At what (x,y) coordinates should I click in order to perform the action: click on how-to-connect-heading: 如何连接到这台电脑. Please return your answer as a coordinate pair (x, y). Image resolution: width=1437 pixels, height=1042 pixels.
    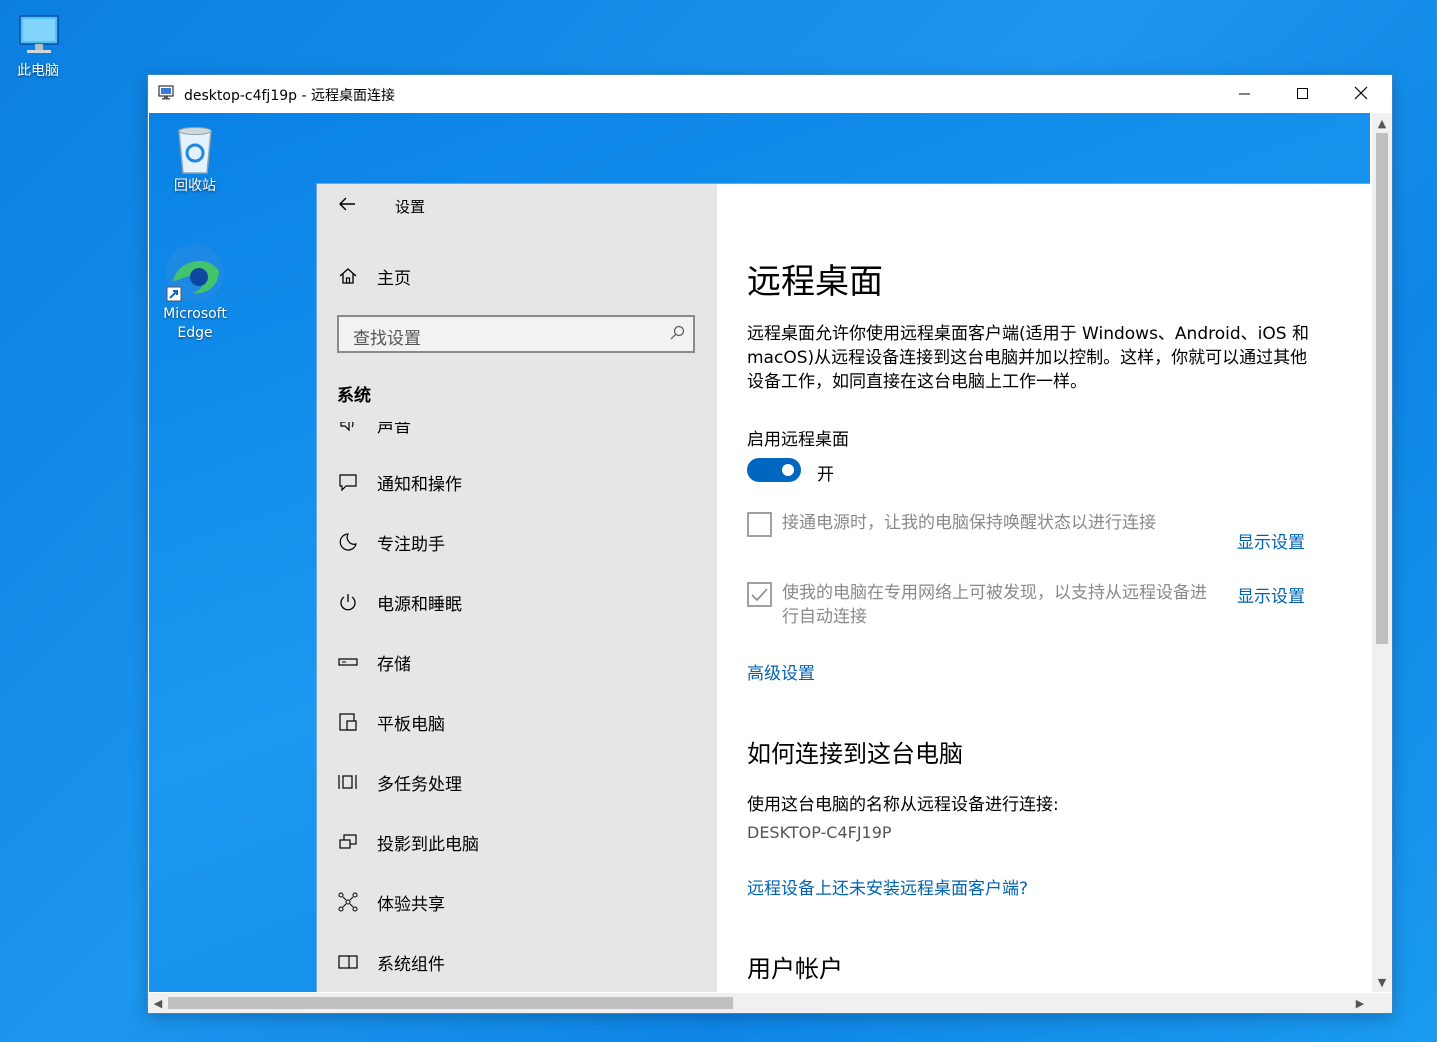
    Looking at the image, I should click on (855, 754).